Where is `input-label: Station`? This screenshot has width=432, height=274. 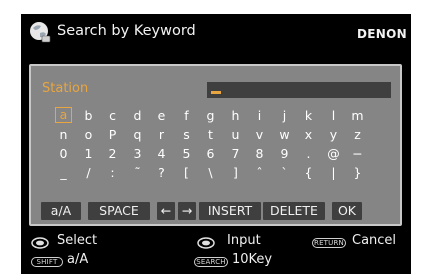
input-label: Station is located at coordinates (65, 88).